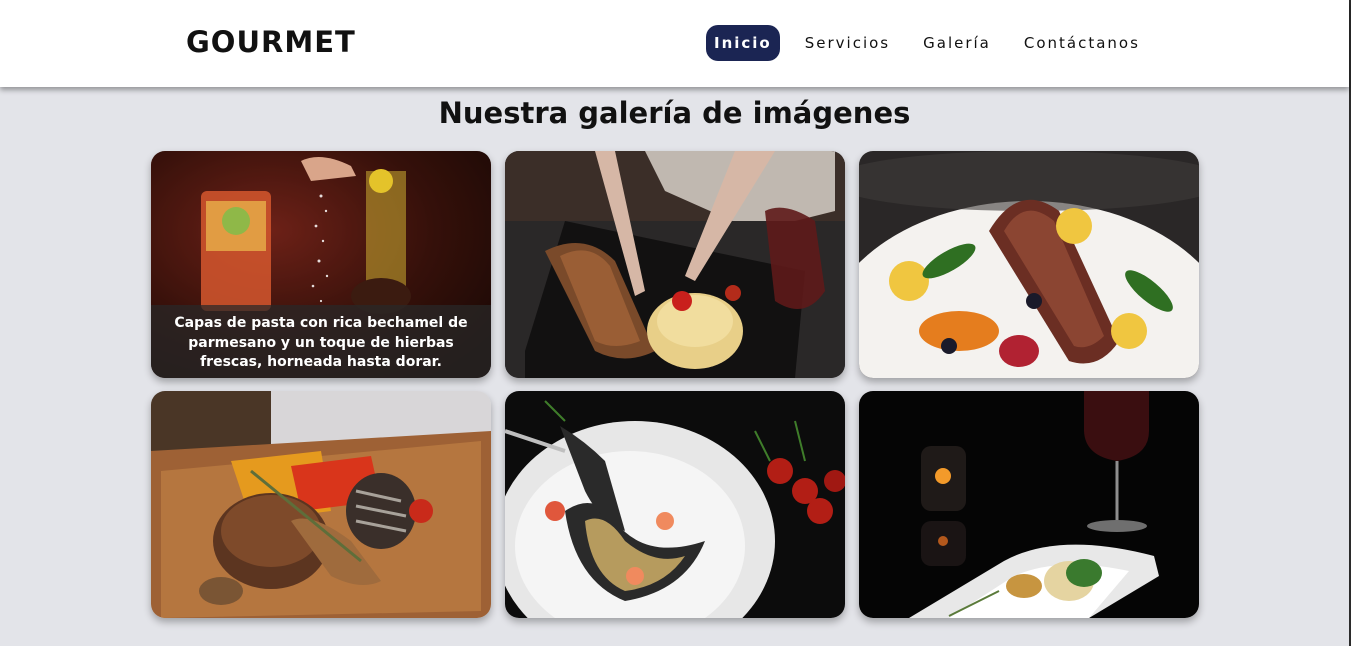 The height and width of the screenshot is (646, 1351). I want to click on black-spaghetti-image, so click(675, 504).